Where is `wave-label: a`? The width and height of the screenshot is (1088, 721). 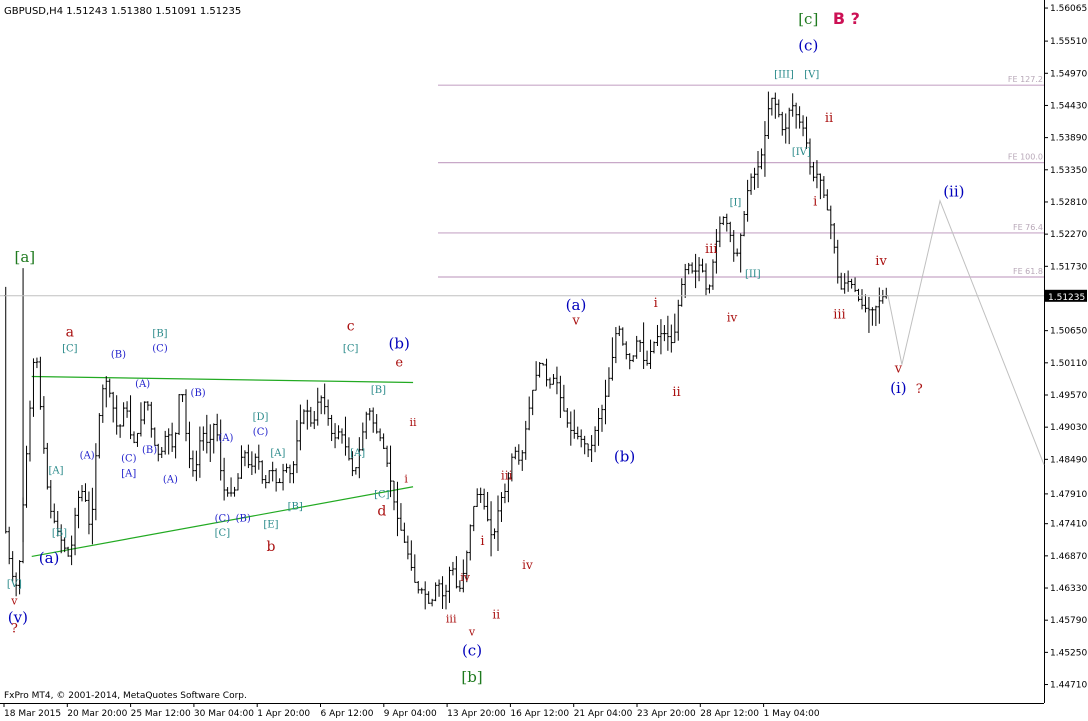 wave-label: a is located at coordinates (70, 333).